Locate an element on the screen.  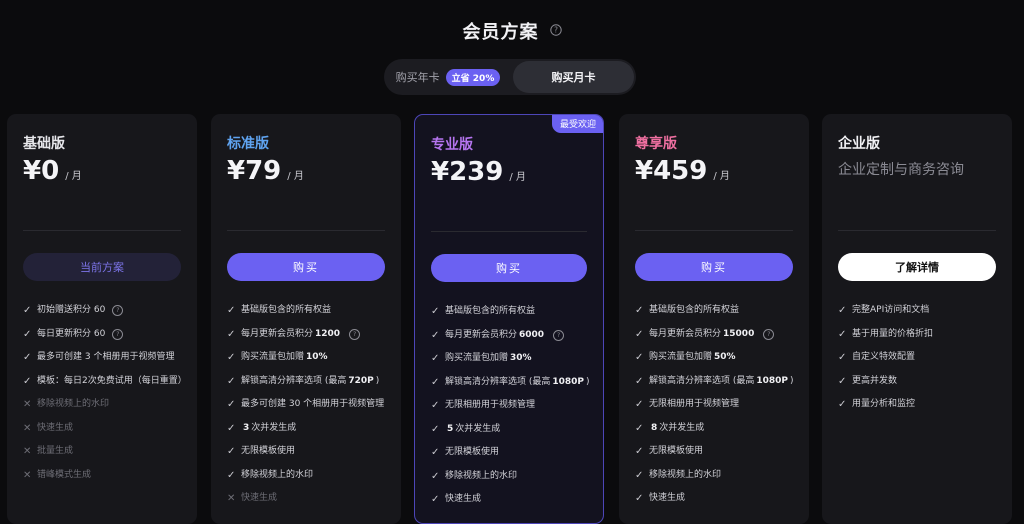
feature-item: ✓ 解锁高清分辨率选项 (最高 1080P) is located at coordinates (512, 382).